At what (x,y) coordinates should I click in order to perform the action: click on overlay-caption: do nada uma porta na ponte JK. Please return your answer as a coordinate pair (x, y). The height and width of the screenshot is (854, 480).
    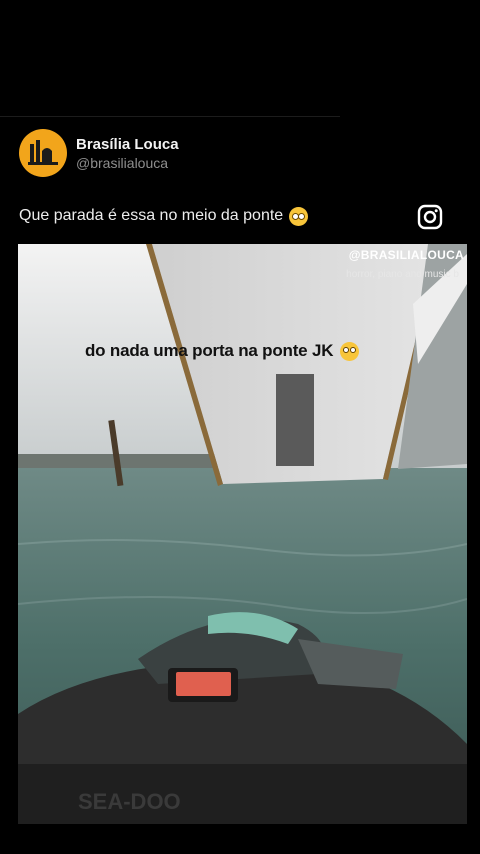
    Looking at the image, I should click on (209, 350).